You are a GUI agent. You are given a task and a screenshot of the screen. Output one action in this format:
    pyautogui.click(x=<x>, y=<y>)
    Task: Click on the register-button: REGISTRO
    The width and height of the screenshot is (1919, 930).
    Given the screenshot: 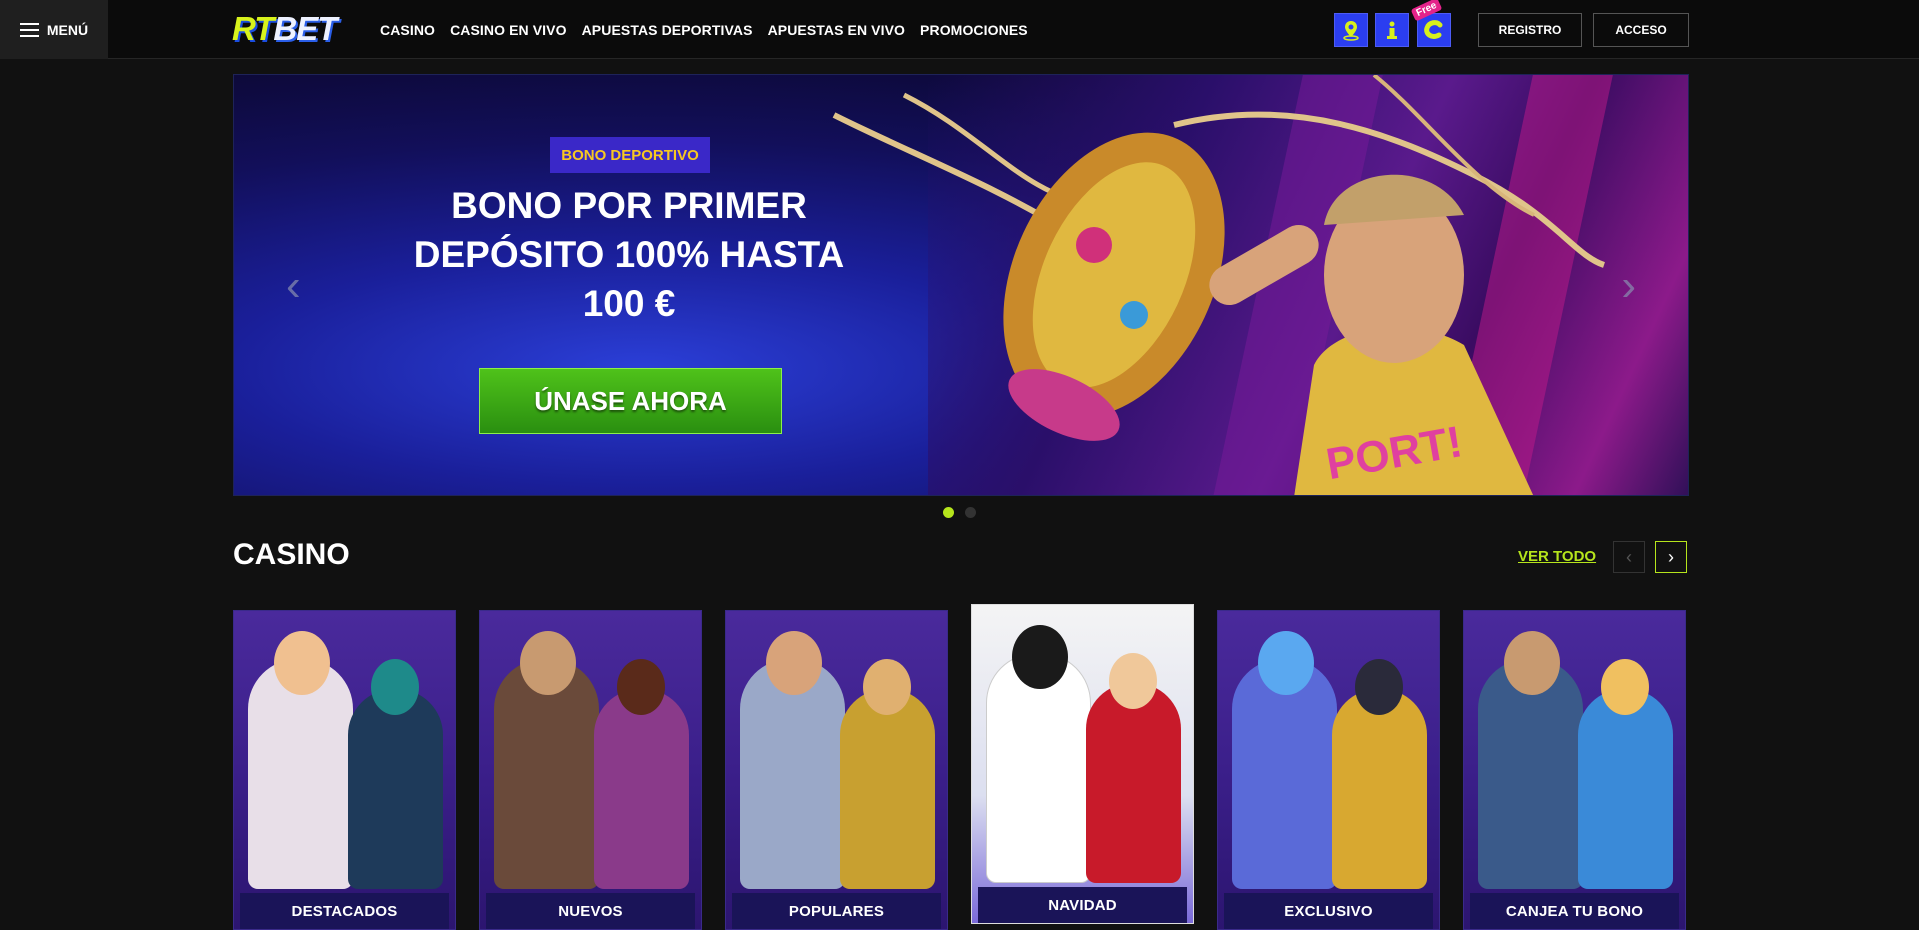 What is the action you would take?
    pyautogui.click(x=1530, y=30)
    